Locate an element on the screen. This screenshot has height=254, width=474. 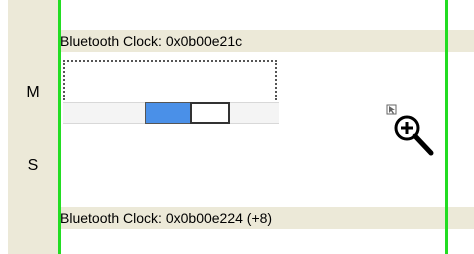
bluetooth-clock-bottom: Bluetooth Clock: 0x0b00e224 (+8) is located at coordinates (266, 218).